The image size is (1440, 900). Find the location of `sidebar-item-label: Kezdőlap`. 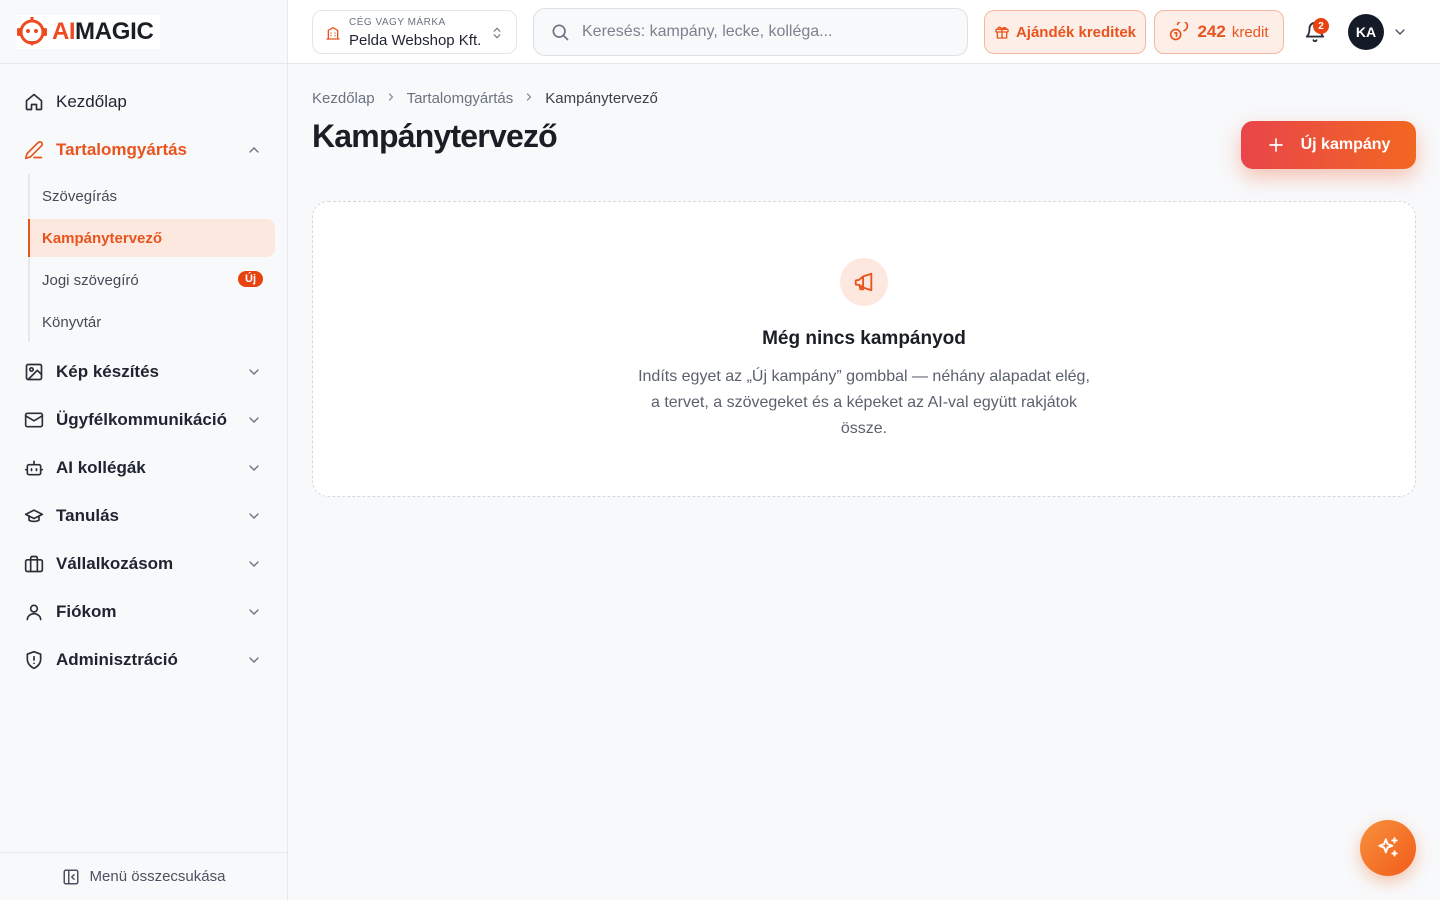

sidebar-item-label: Kezdőlap is located at coordinates (91, 101).